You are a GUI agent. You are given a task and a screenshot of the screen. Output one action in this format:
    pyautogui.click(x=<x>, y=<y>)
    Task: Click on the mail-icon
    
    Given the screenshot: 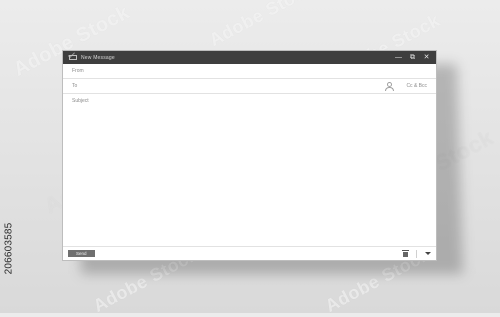 What is the action you would take?
    pyautogui.click(x=73, y=57)
    